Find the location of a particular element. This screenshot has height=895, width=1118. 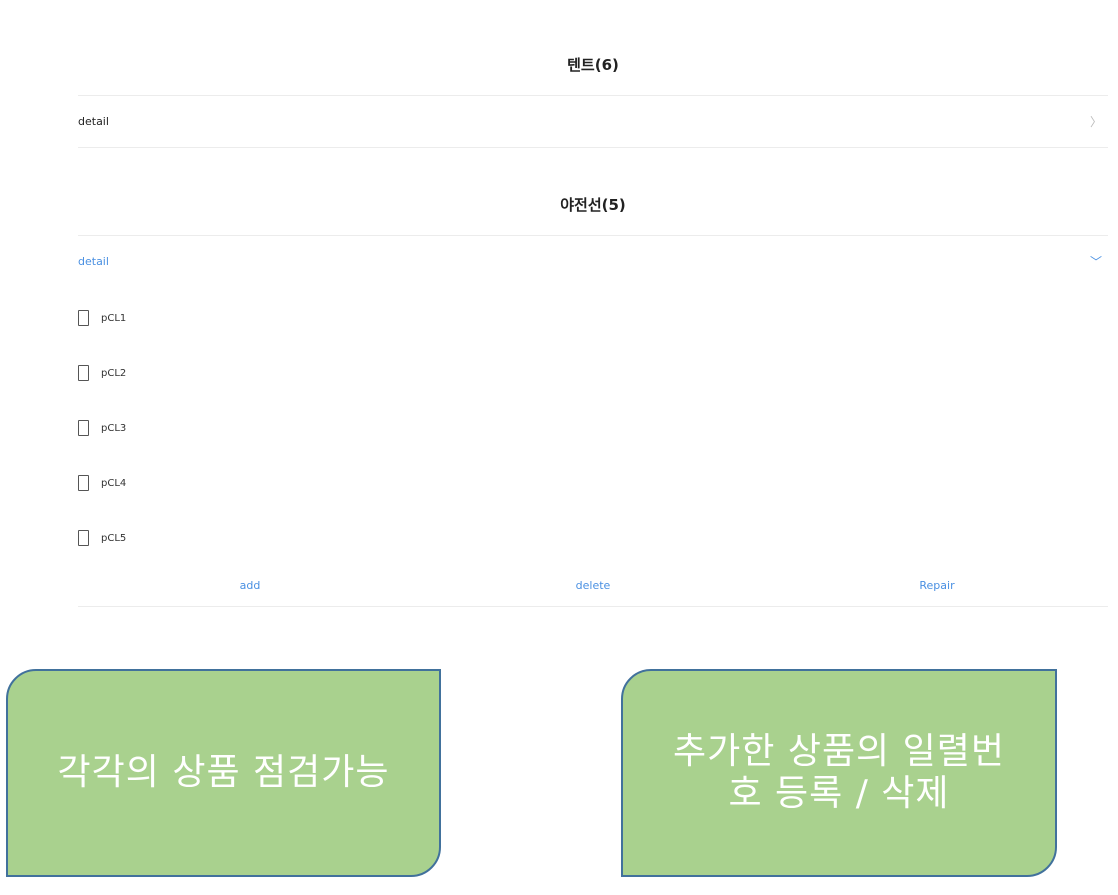

repair-button: Repair is located at coordinates (937, 586).